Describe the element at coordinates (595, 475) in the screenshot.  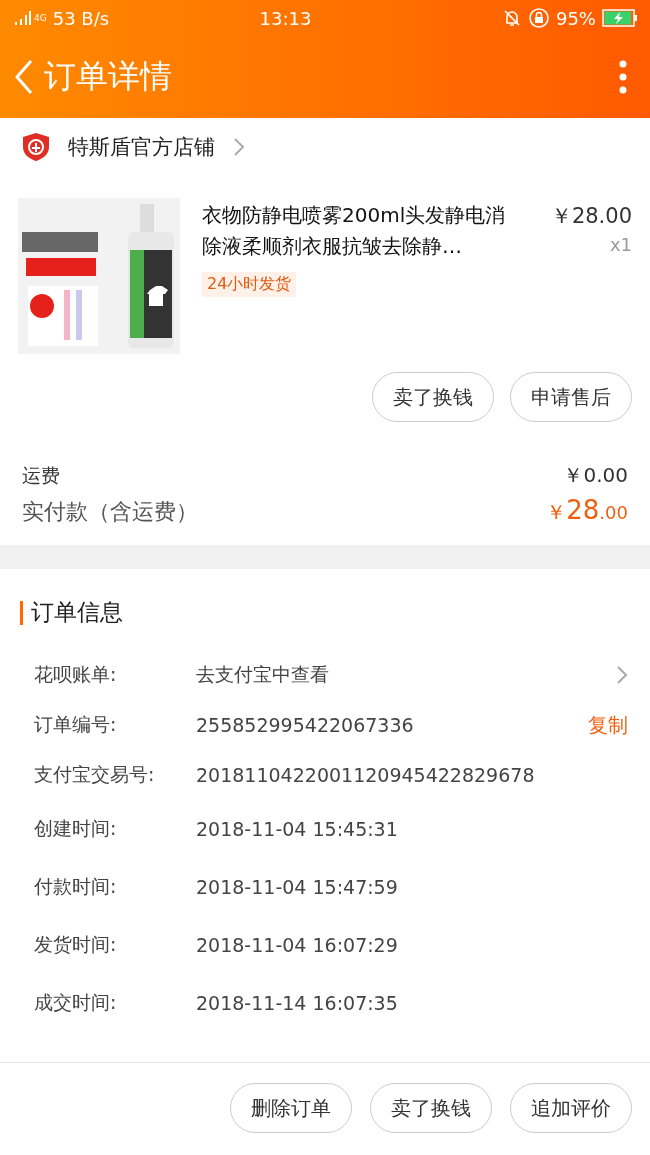
I see `shipping-fee: ￥0.00` at that location.